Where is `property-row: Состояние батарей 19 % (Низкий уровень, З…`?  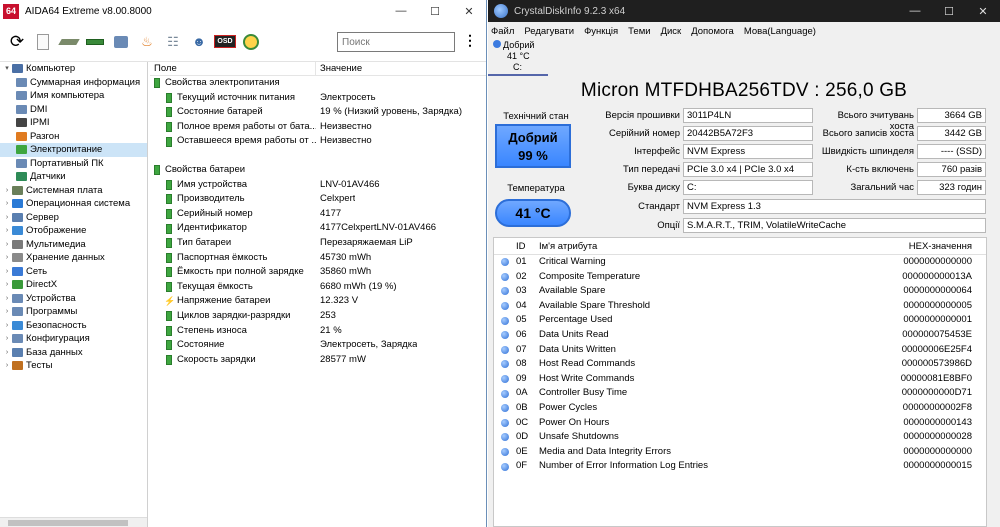
property-row: Состояние батарей 19 % (Низкий уровень, З… is located at coordinates (318, 112).